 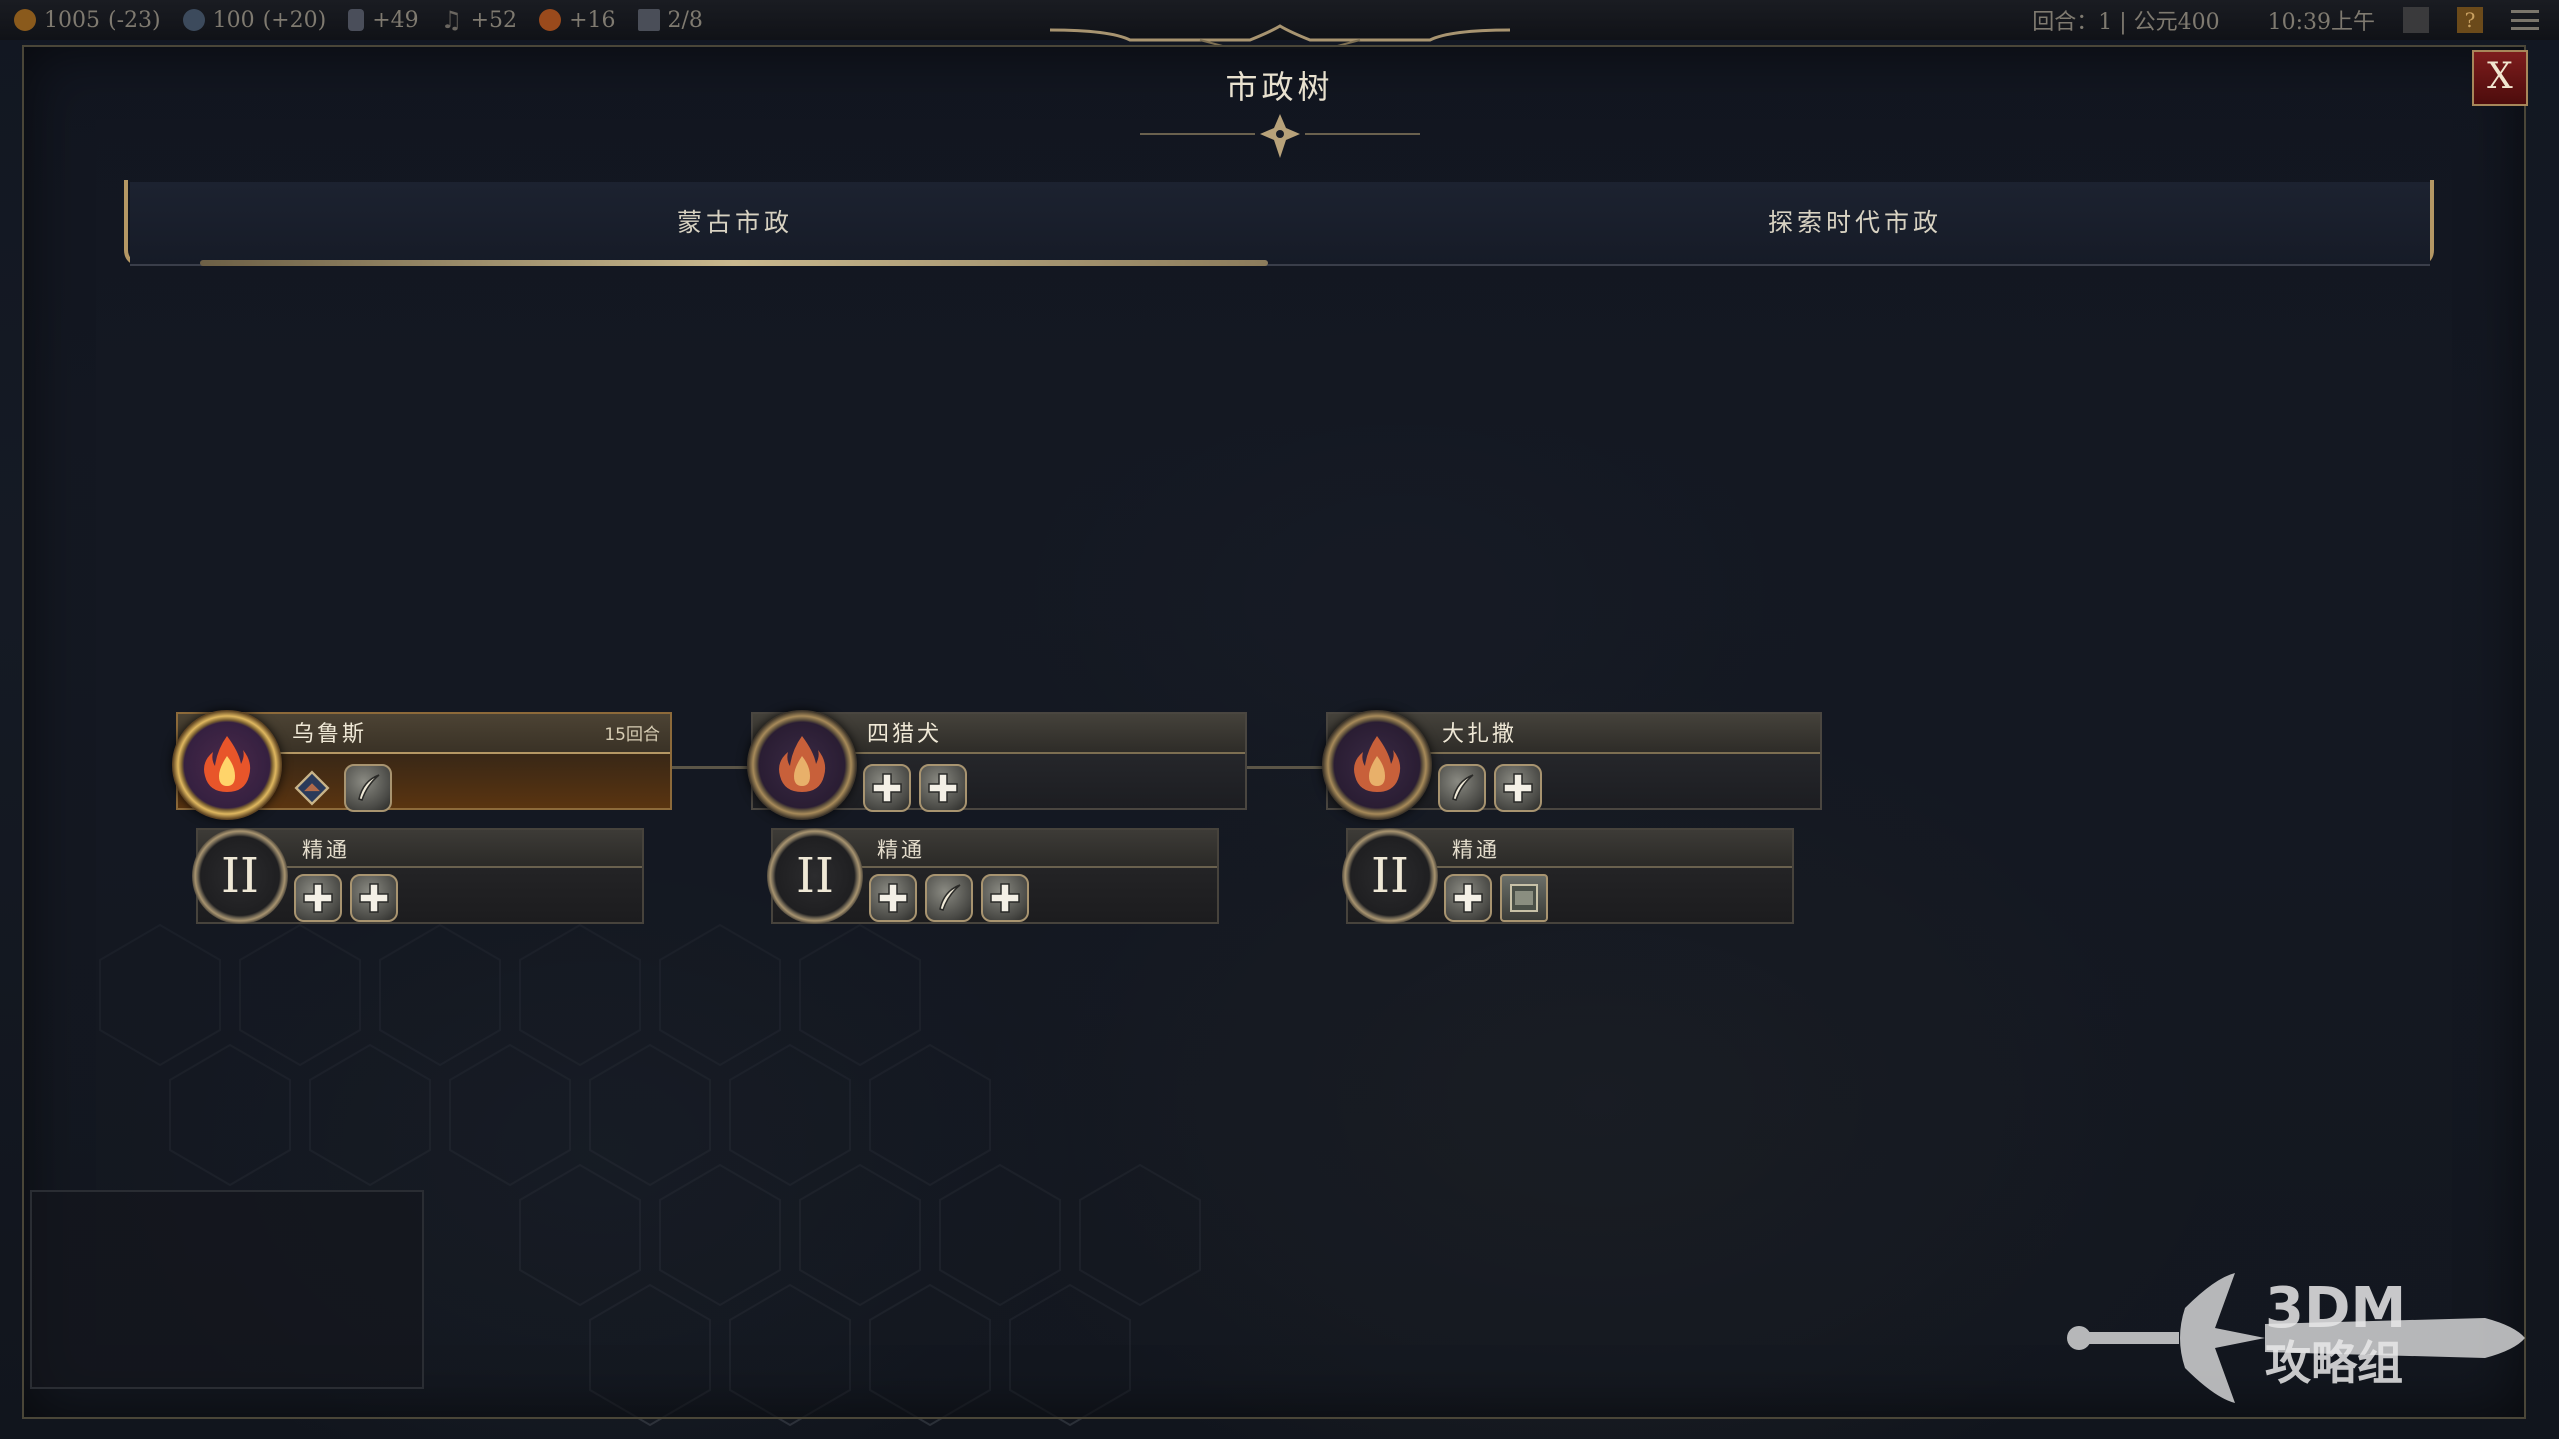 What do you see at coordinates (451, 20) in the screenshot?
I see `music-note-icon: ♫` at bounding box center [451, 20].